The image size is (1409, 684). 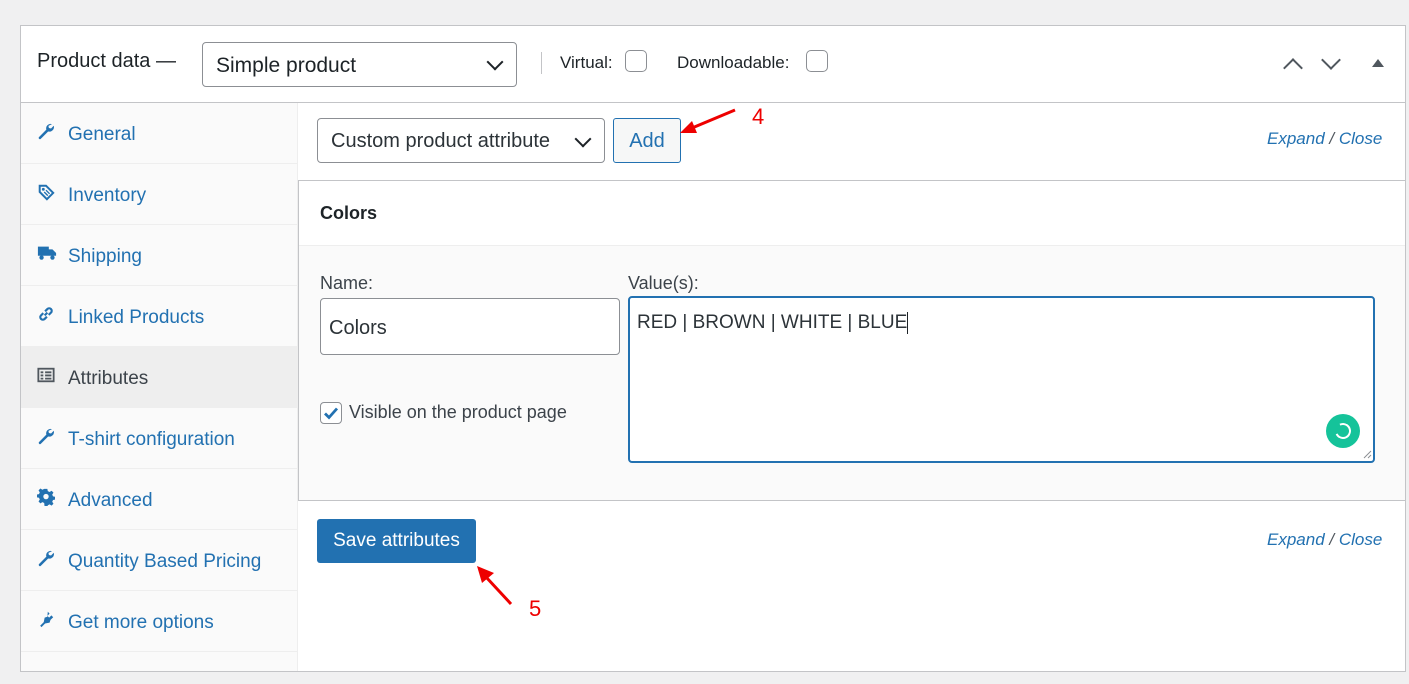 What do you see at coordinates (606, 357) in the screenshot?
I see `annotation-layer` at bounding box center [606, 357].